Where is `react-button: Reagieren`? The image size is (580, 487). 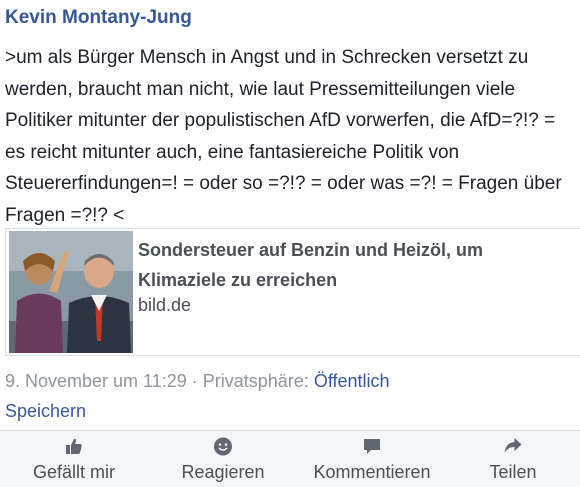 react-button: Reagieren is located at coordinates (223, 459).